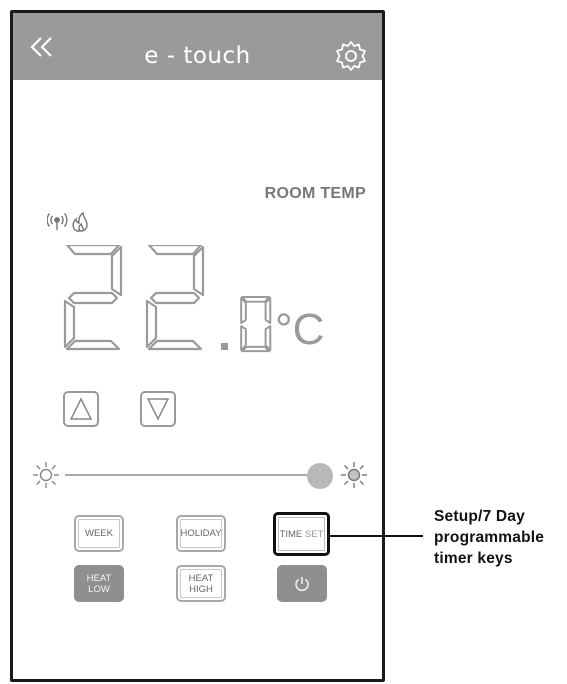  Describe the element at coordinates (300, 329) in the screenshot. I see `temperature-unit: °C` at that location.